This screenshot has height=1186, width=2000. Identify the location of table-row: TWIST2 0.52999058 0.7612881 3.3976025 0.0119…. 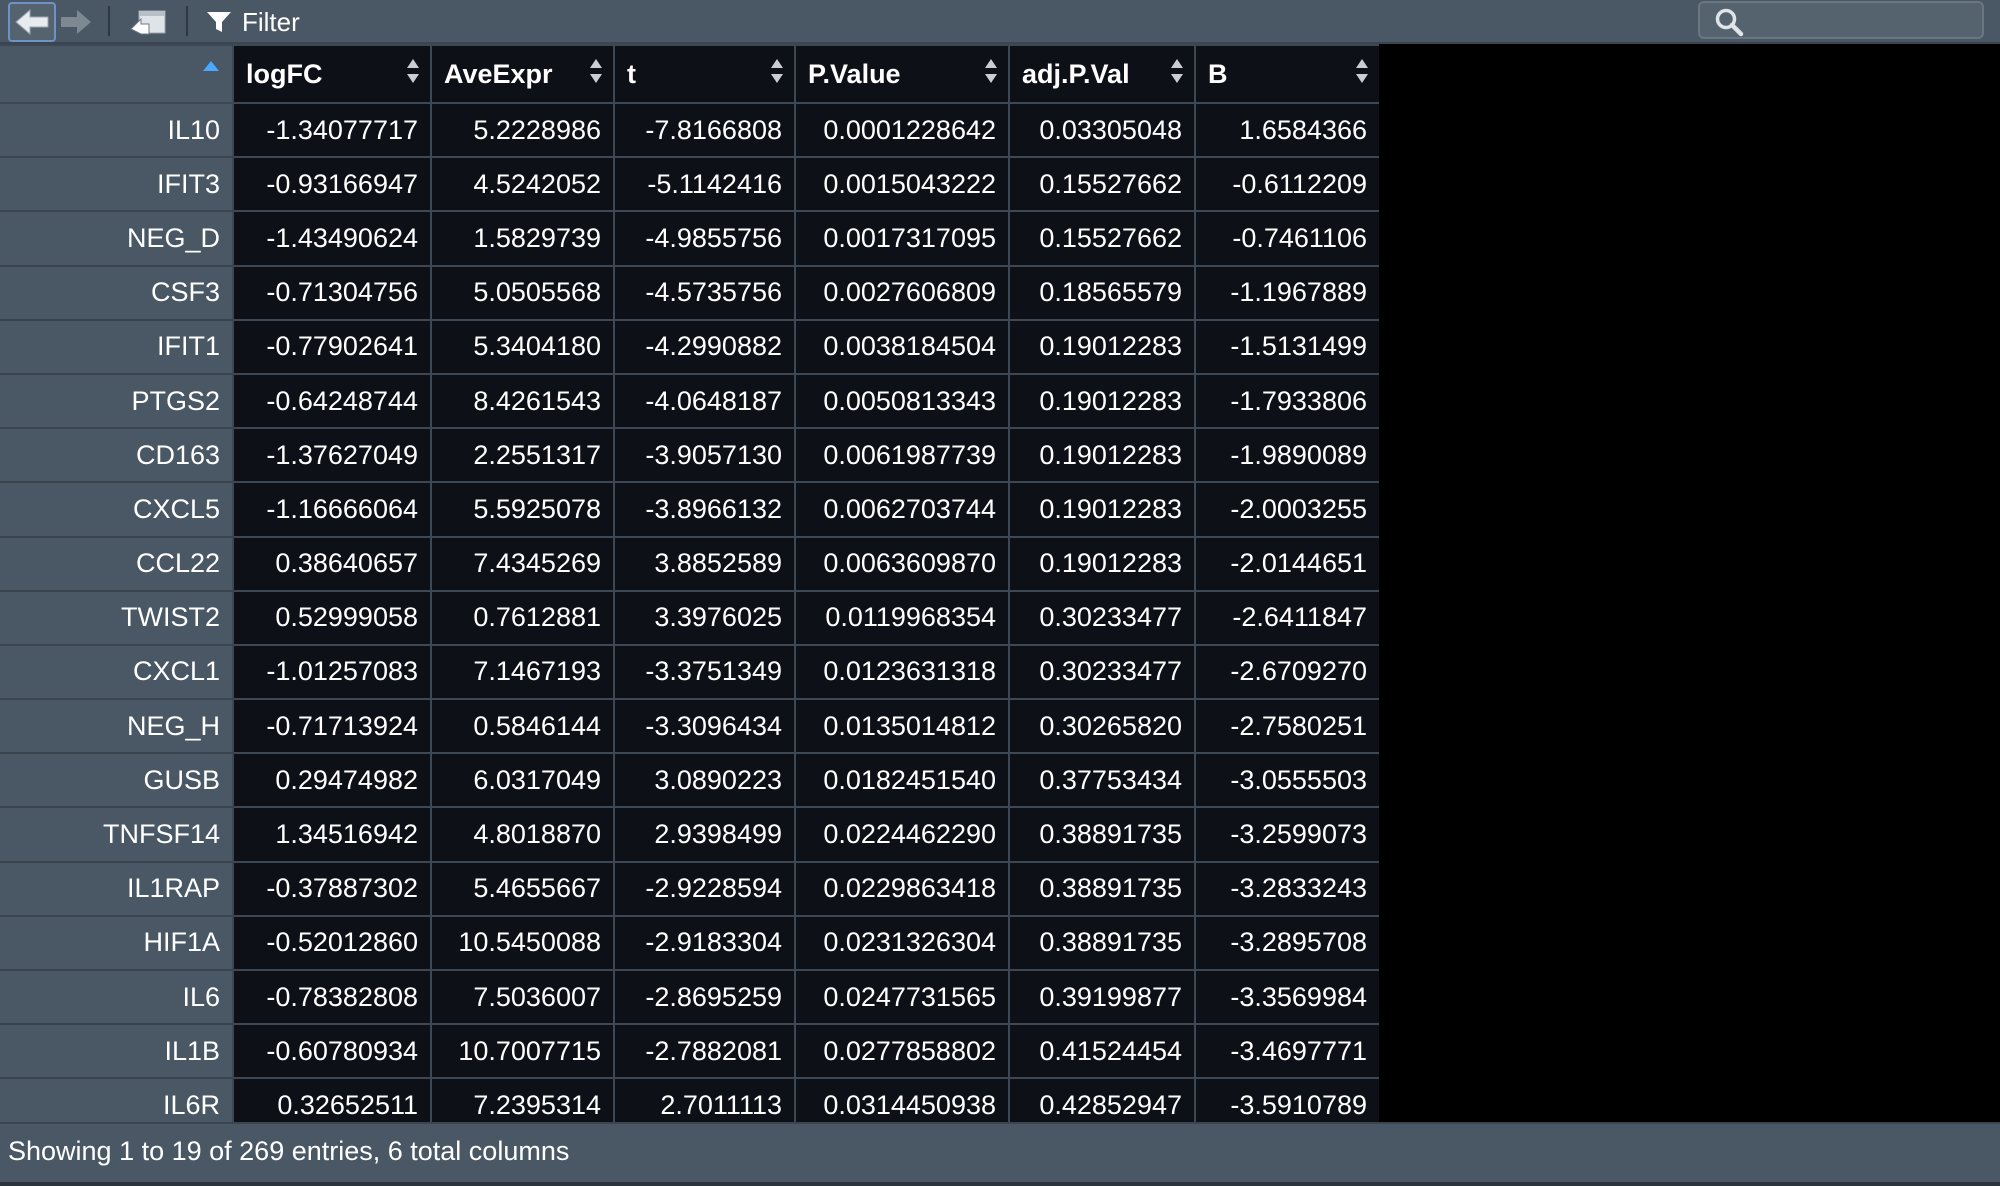
(689, 618).